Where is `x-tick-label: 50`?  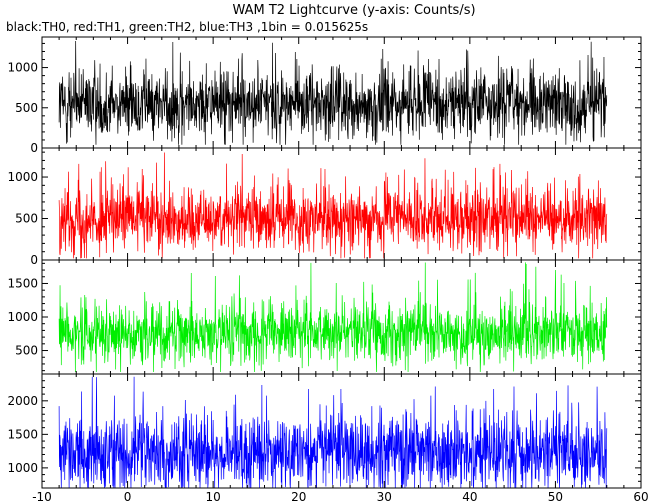 x-tick-label: 50 is located at coordinates (555, 497).